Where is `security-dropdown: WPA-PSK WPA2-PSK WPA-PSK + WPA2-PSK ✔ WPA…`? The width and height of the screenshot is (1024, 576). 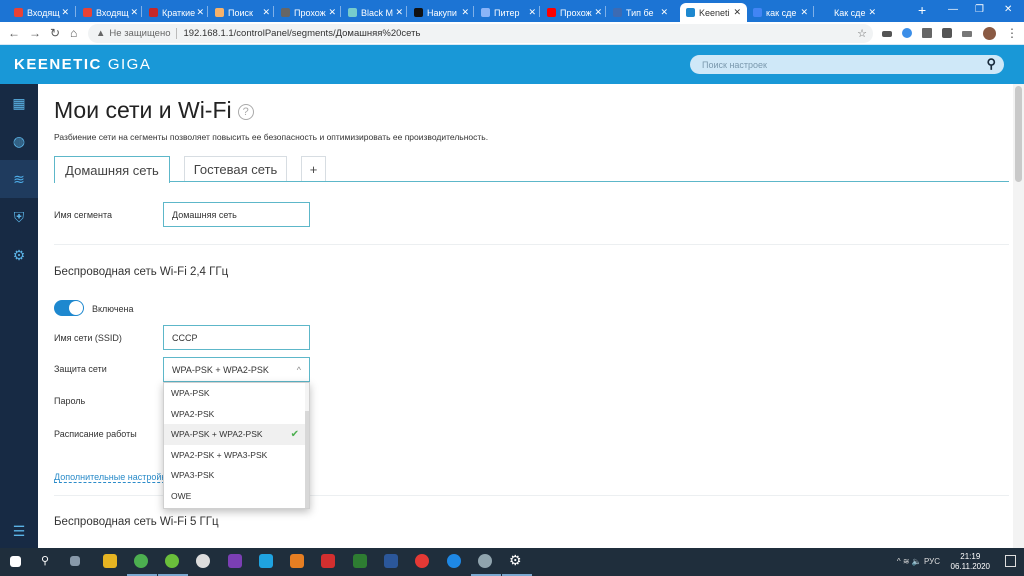
security-dropdown: WPA-PSK WPA2-PSK WPA-PSK + WPA2-PSK ✔ WPA… is located at coordinates (236, 445).